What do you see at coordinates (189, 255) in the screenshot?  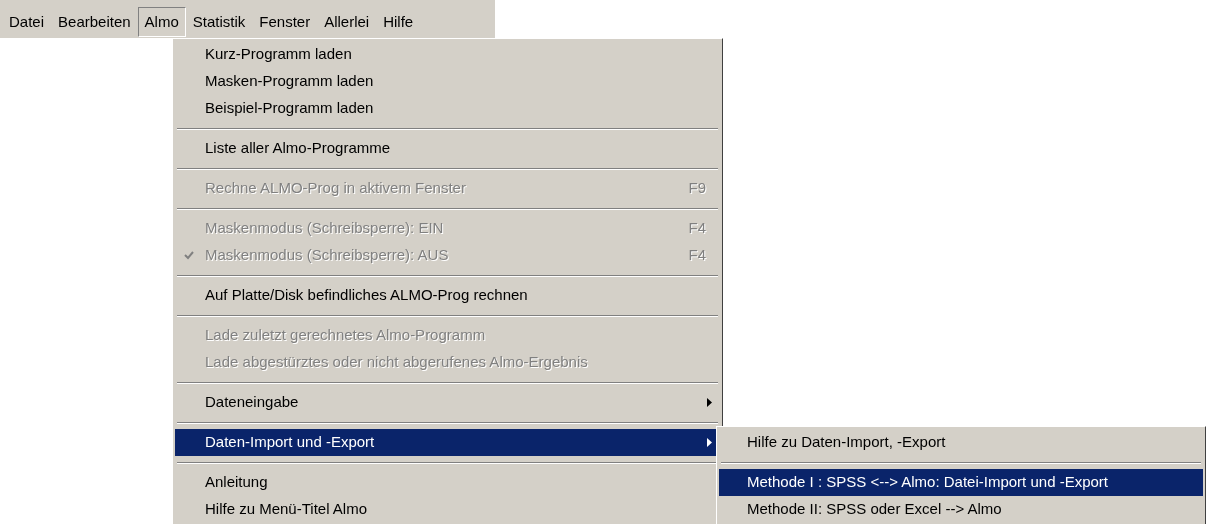 I see `checkmark-icon` at bounding box center [189, 255].